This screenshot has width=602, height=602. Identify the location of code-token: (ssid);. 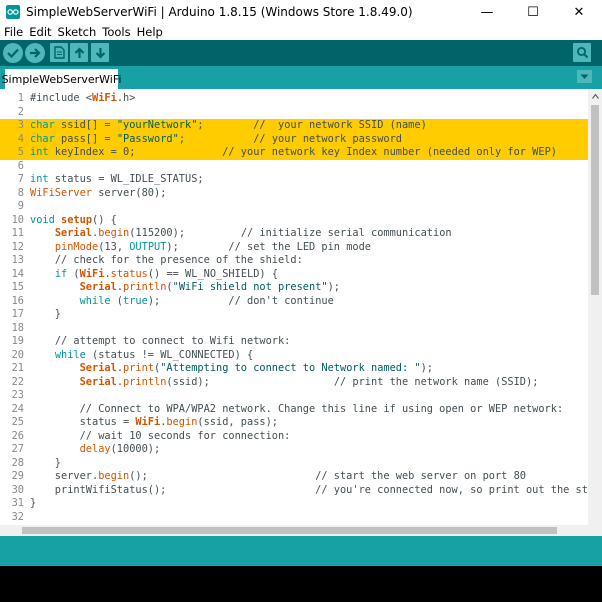
(250, 381).